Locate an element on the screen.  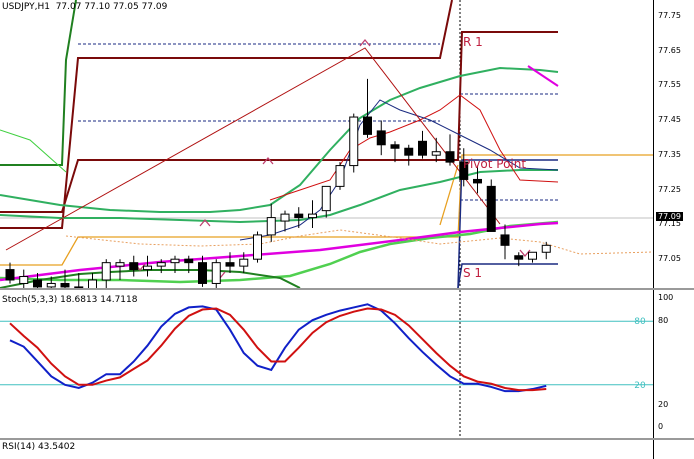
envelope-dotted-line is located at coordinates (359, 242).